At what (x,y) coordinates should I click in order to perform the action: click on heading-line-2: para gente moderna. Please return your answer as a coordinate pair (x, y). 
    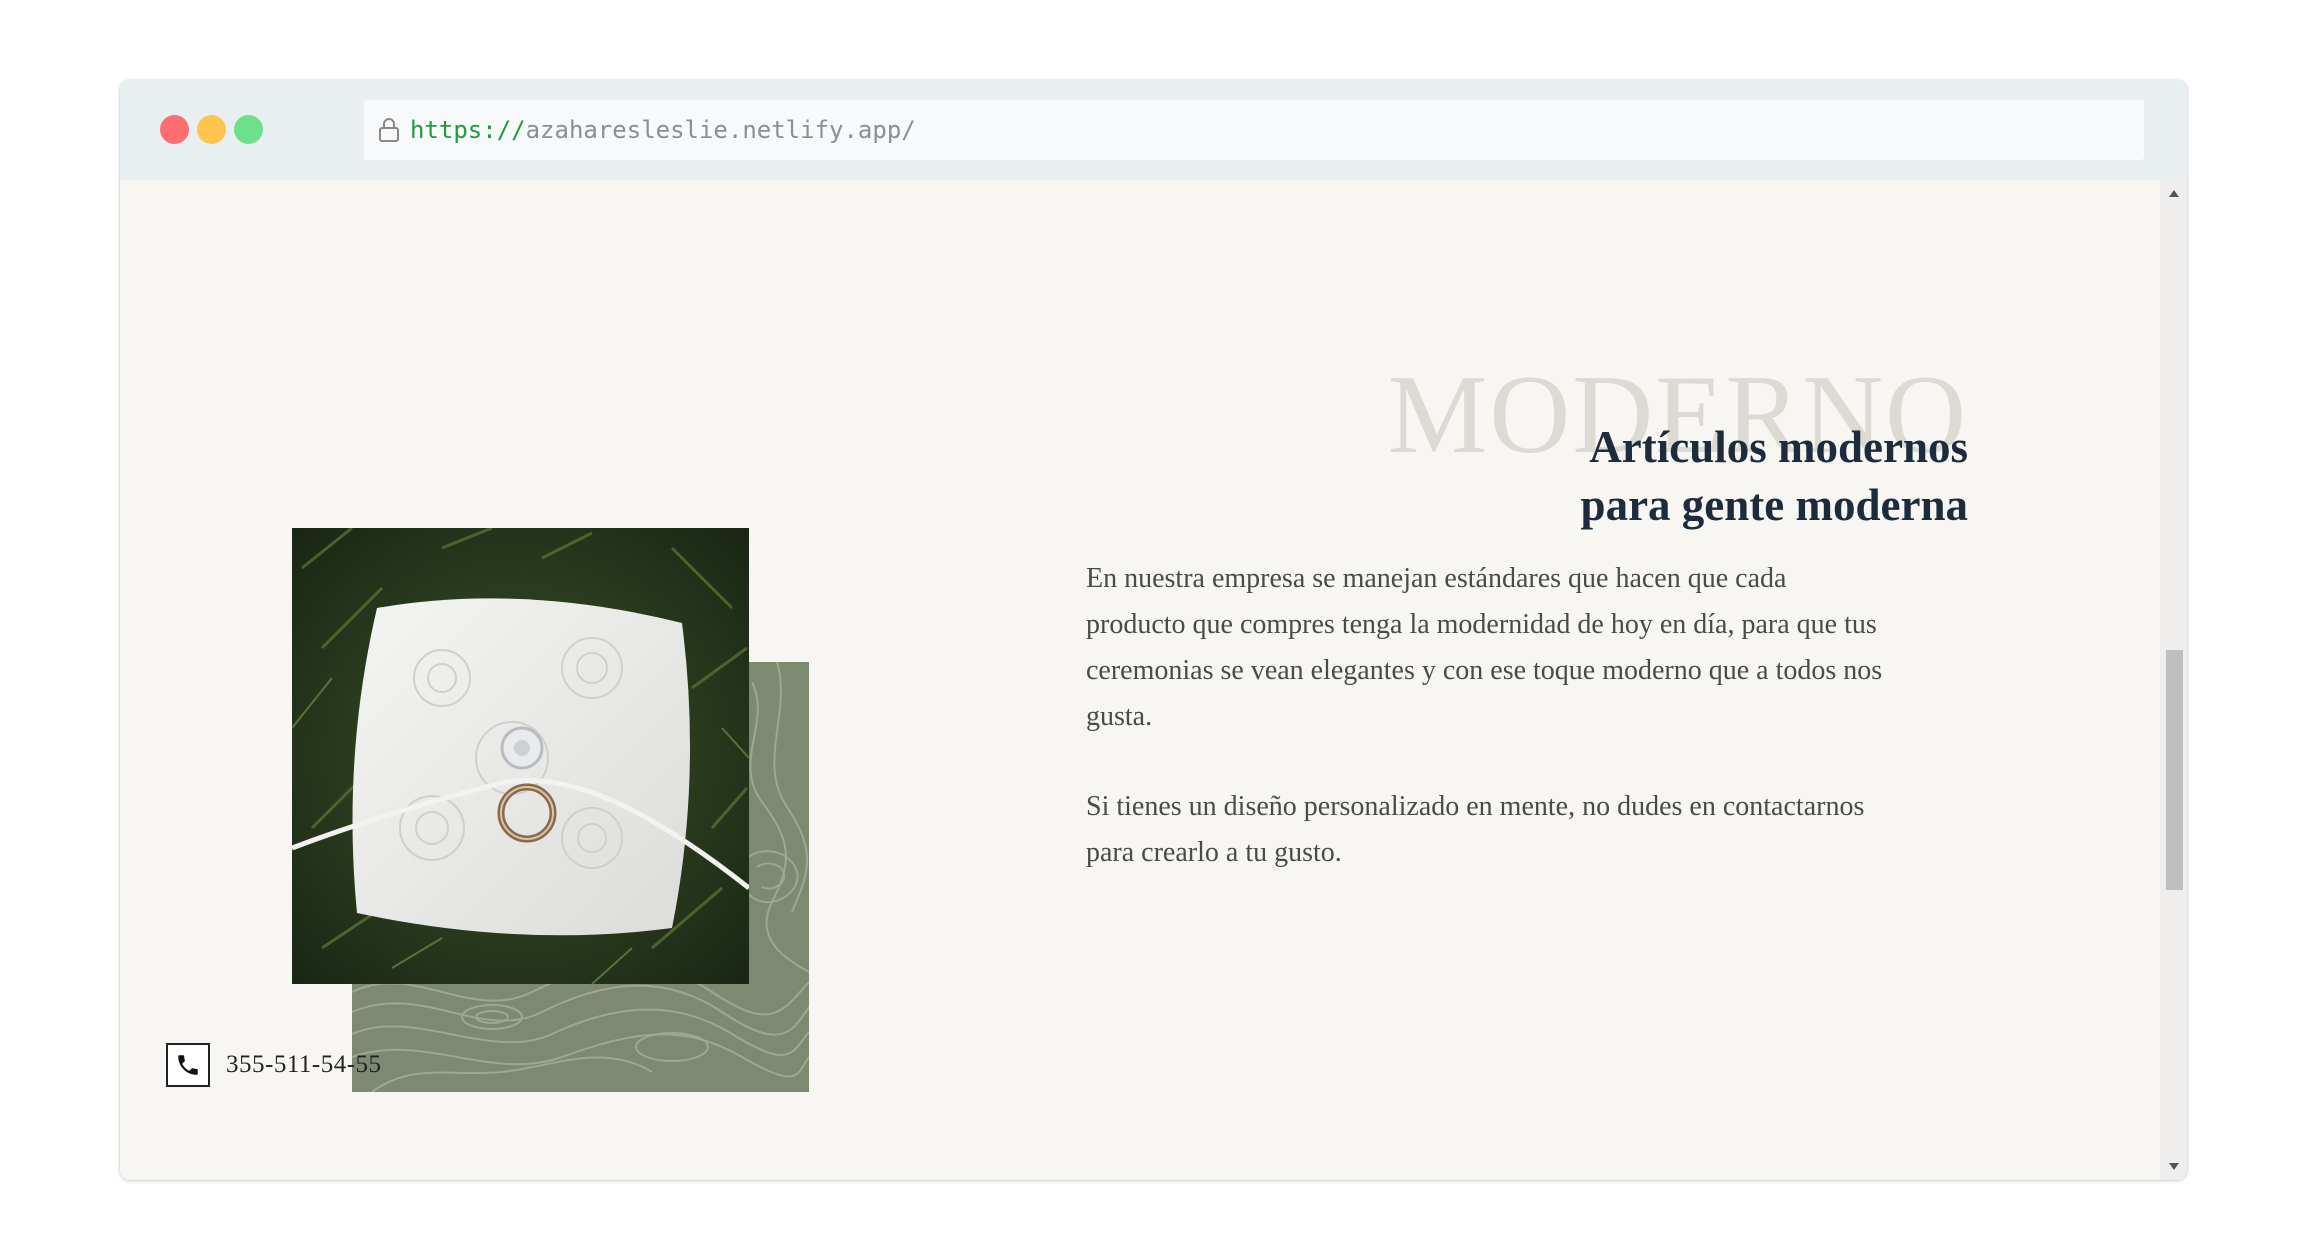
    Looking at the image, I should click on (1774, 505).